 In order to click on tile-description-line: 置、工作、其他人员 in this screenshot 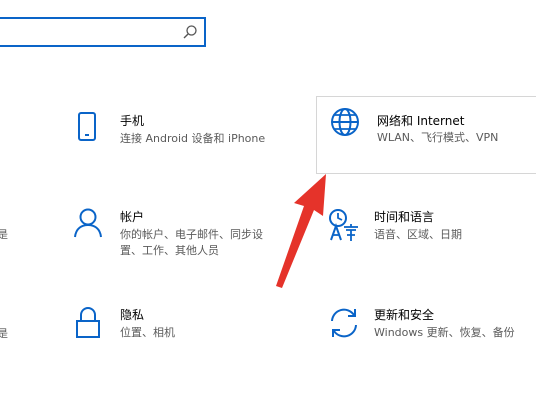, I will do `click(169, 250)`.